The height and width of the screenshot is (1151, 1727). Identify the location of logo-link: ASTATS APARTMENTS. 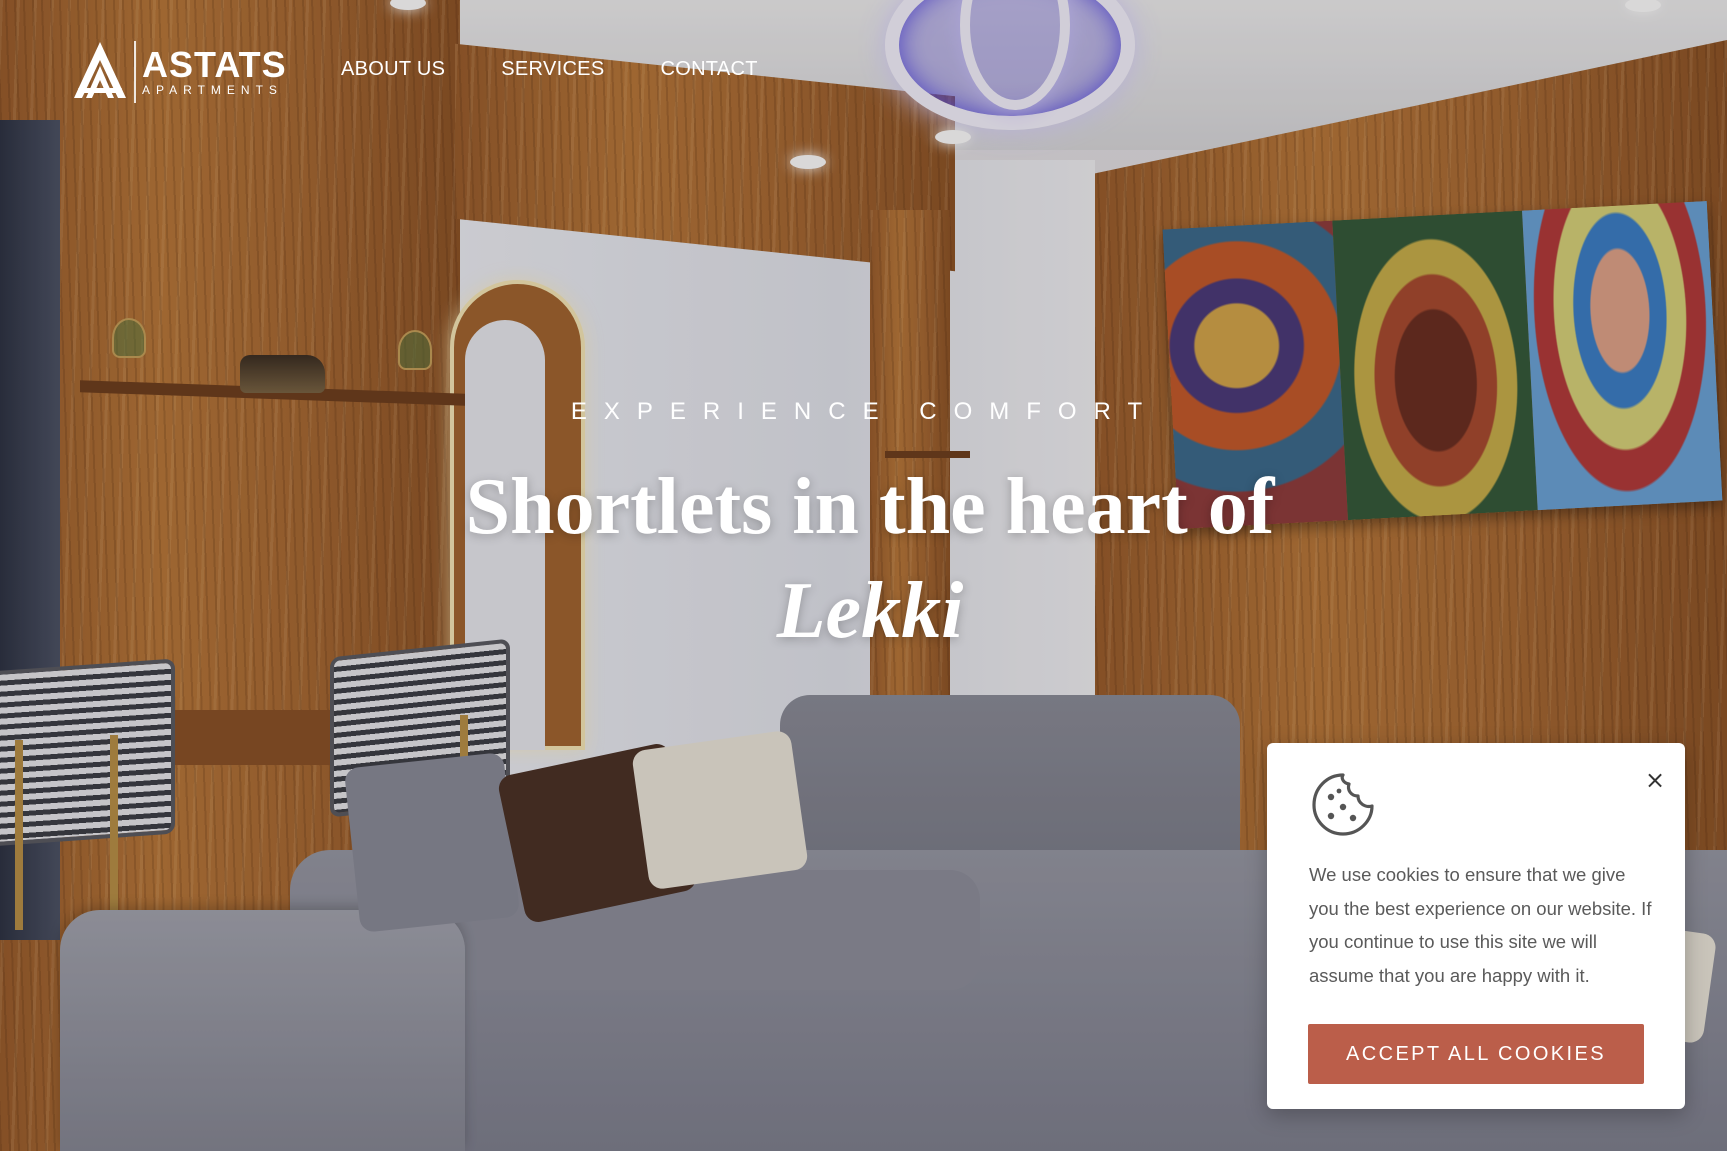
(179, 72).